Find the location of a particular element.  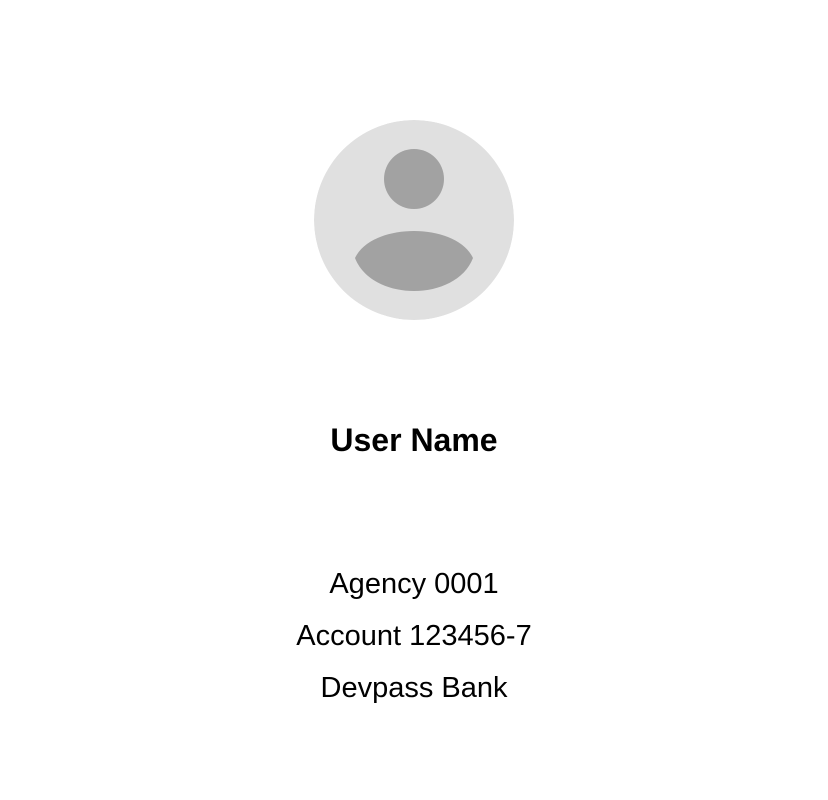

agency-label: Agency 0001 is located at coordinates (414, 584).